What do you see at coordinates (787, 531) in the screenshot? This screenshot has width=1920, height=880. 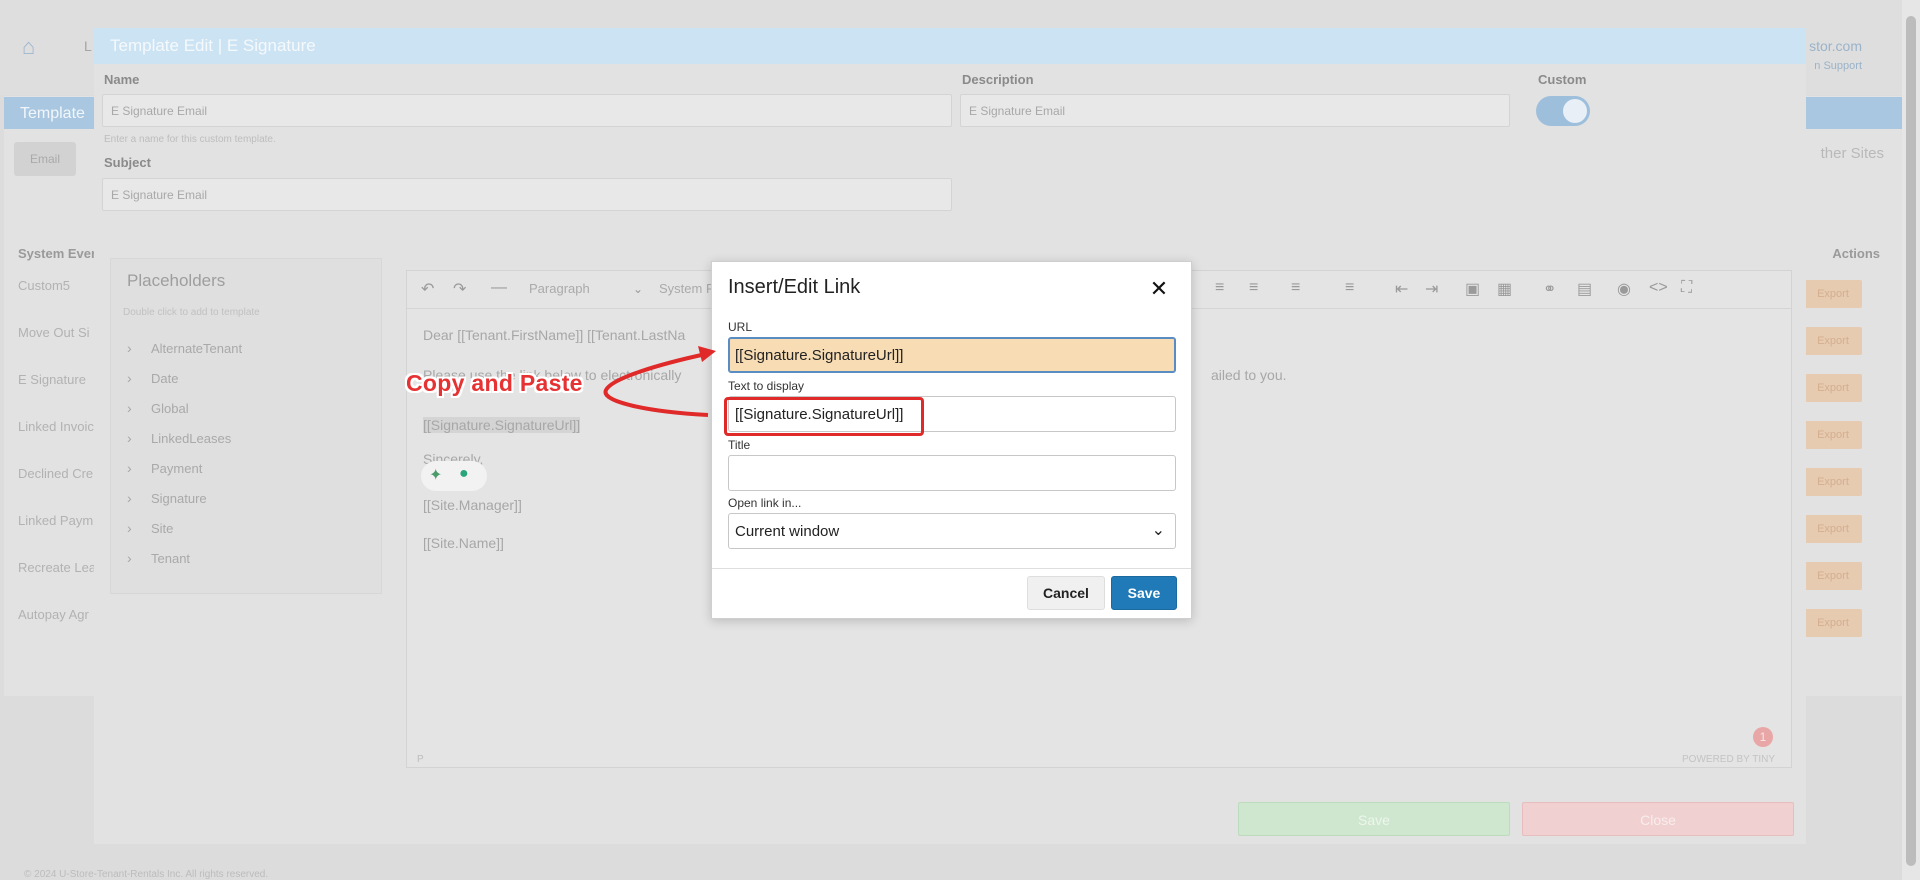 I see `open-link-value: Current window` at bounding box center [787, 531].